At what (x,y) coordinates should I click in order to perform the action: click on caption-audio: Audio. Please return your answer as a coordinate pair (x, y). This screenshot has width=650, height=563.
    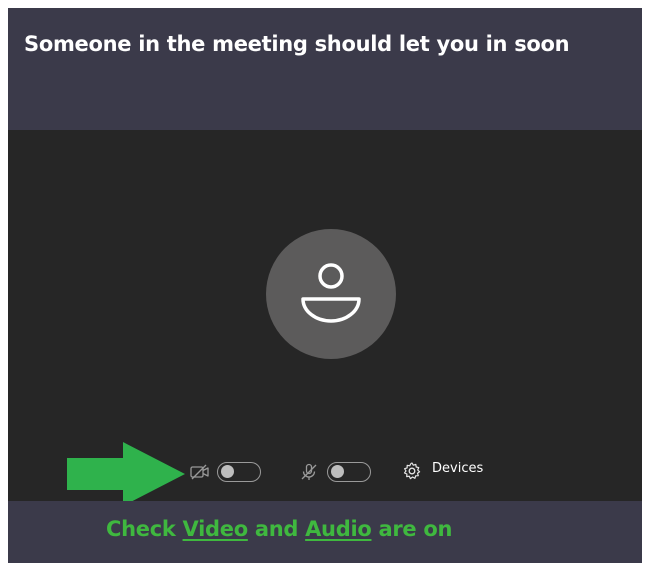
    Looking at the image, I should click on (338, 529).